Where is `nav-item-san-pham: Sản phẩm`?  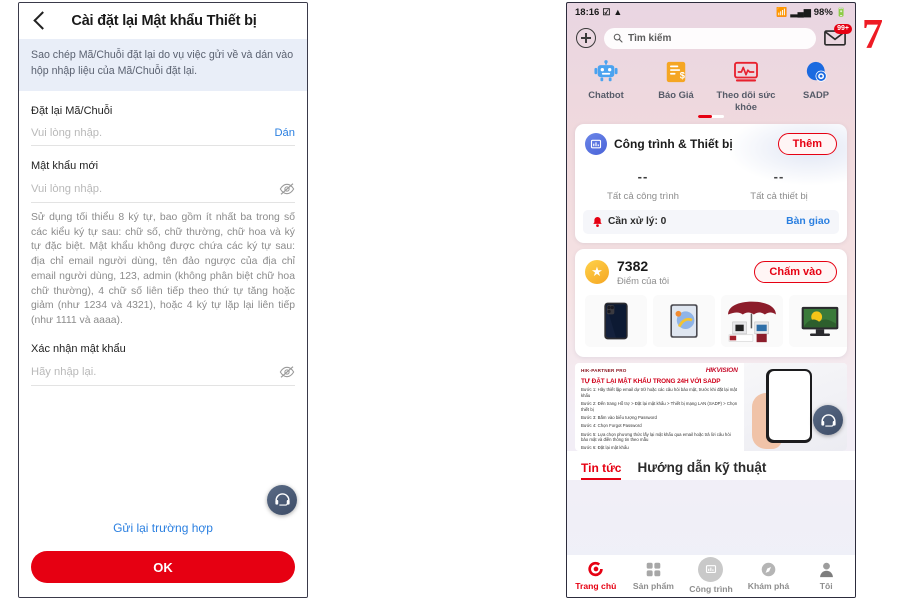
nav-item-san-pham: Sản phẩm is located at coordinates (654, 575).